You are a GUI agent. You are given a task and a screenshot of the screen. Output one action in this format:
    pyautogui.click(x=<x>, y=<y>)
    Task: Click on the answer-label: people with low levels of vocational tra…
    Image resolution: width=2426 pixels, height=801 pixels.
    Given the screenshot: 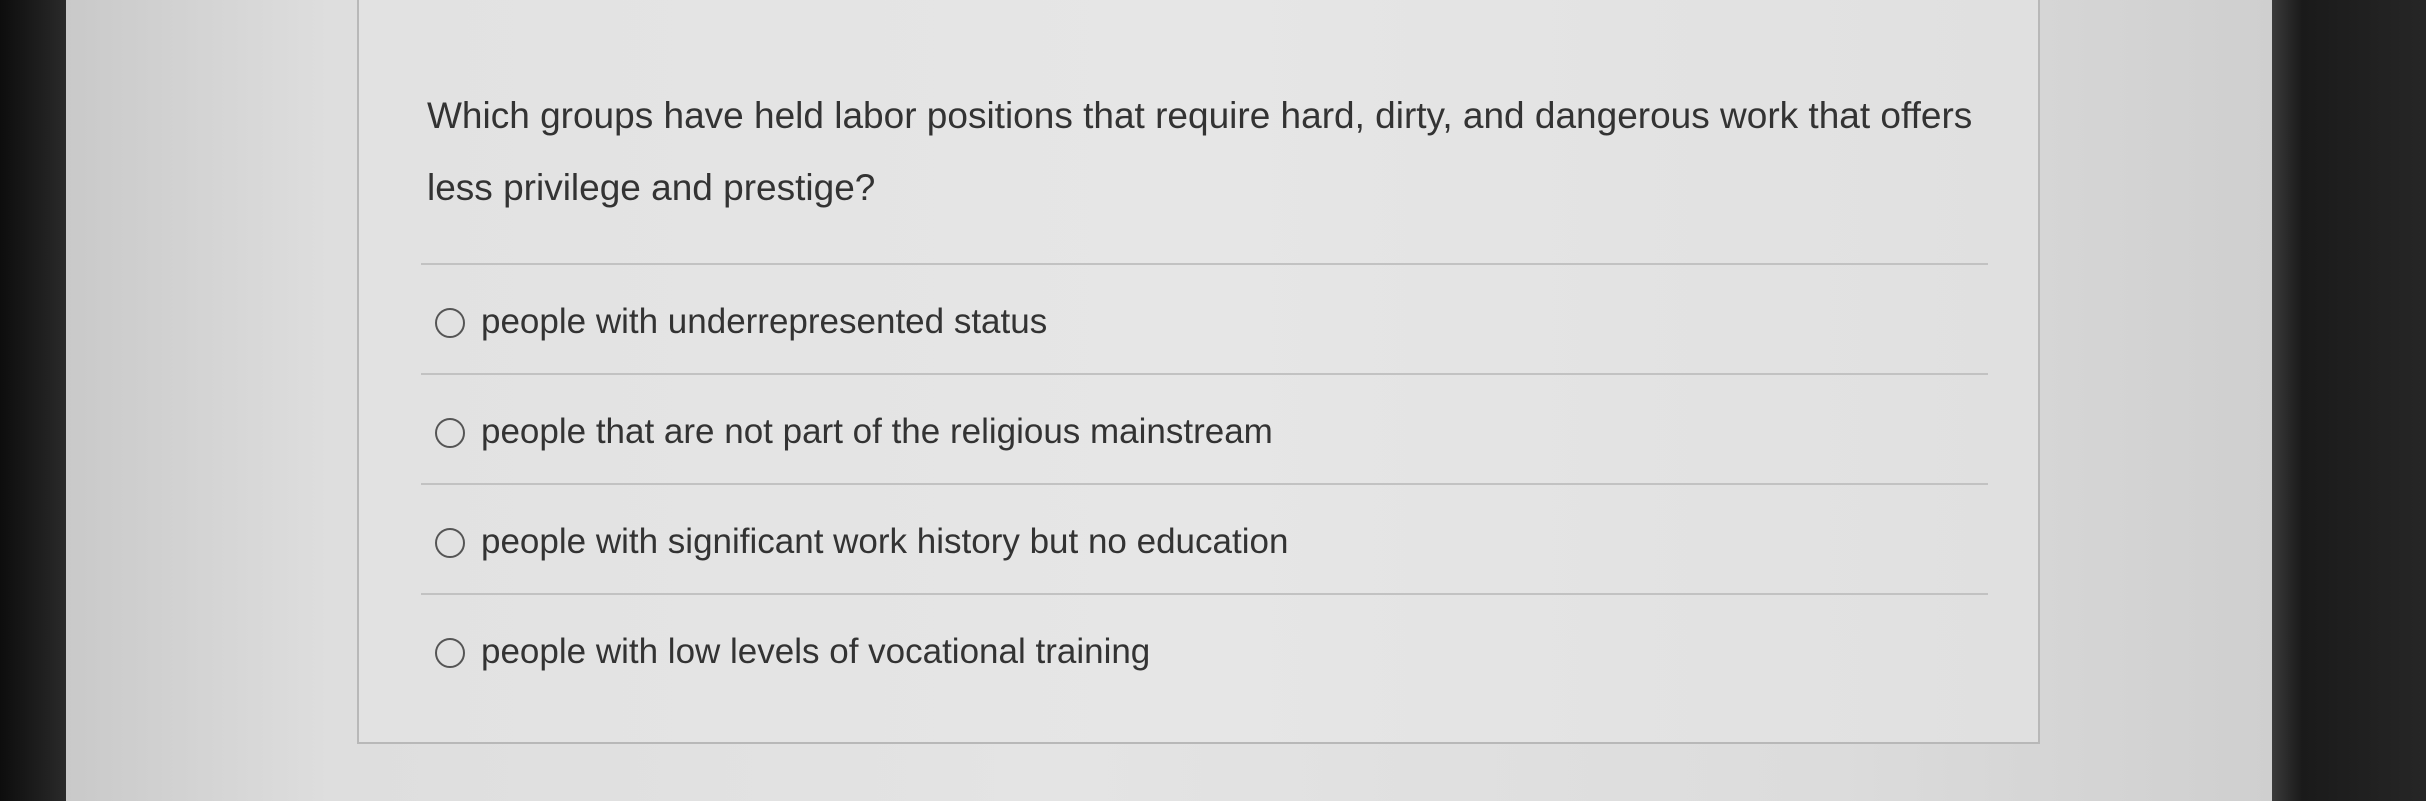 What is the action you would take?
    pyautogui.click(x=815, y=652)
    